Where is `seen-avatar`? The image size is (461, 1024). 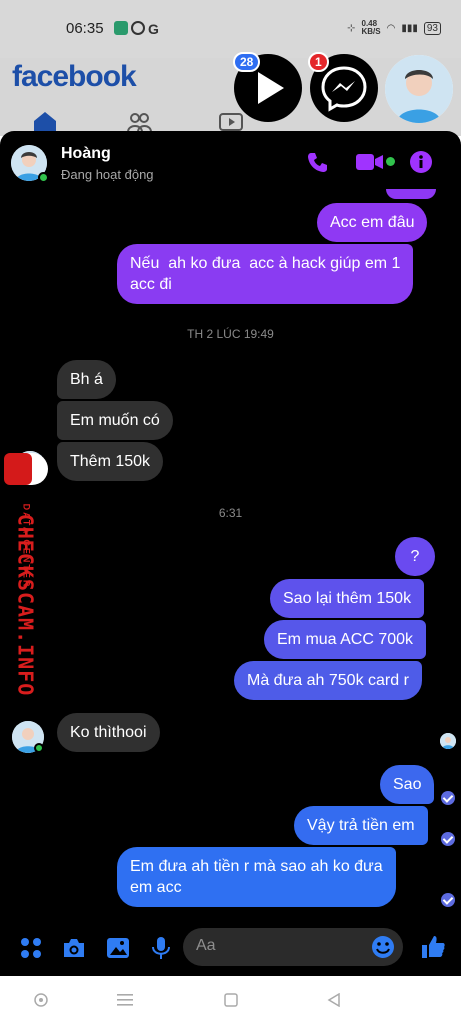
seen-avatar is located at coordinates (448, 741).